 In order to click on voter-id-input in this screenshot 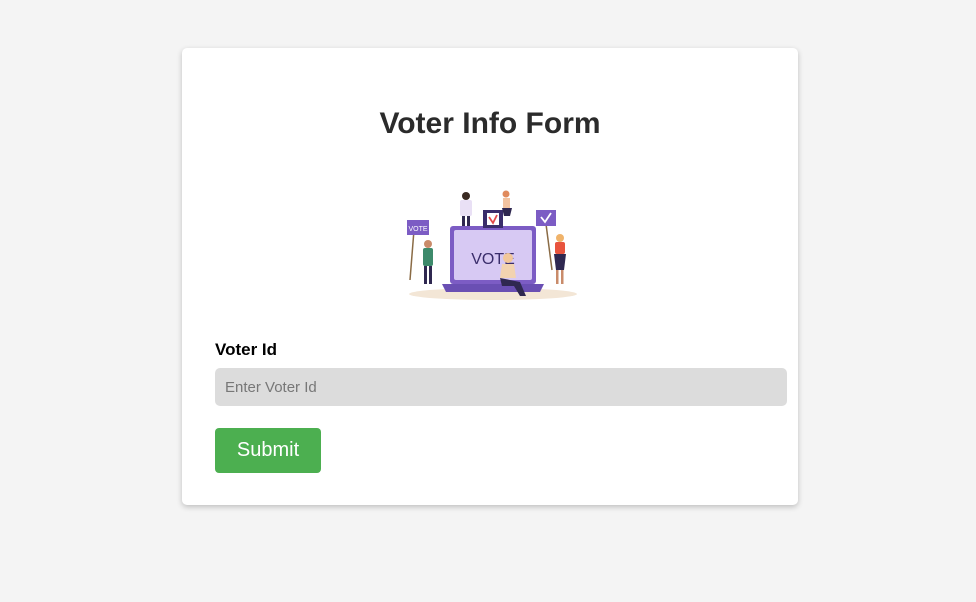, I will do `click(501, 387)`.